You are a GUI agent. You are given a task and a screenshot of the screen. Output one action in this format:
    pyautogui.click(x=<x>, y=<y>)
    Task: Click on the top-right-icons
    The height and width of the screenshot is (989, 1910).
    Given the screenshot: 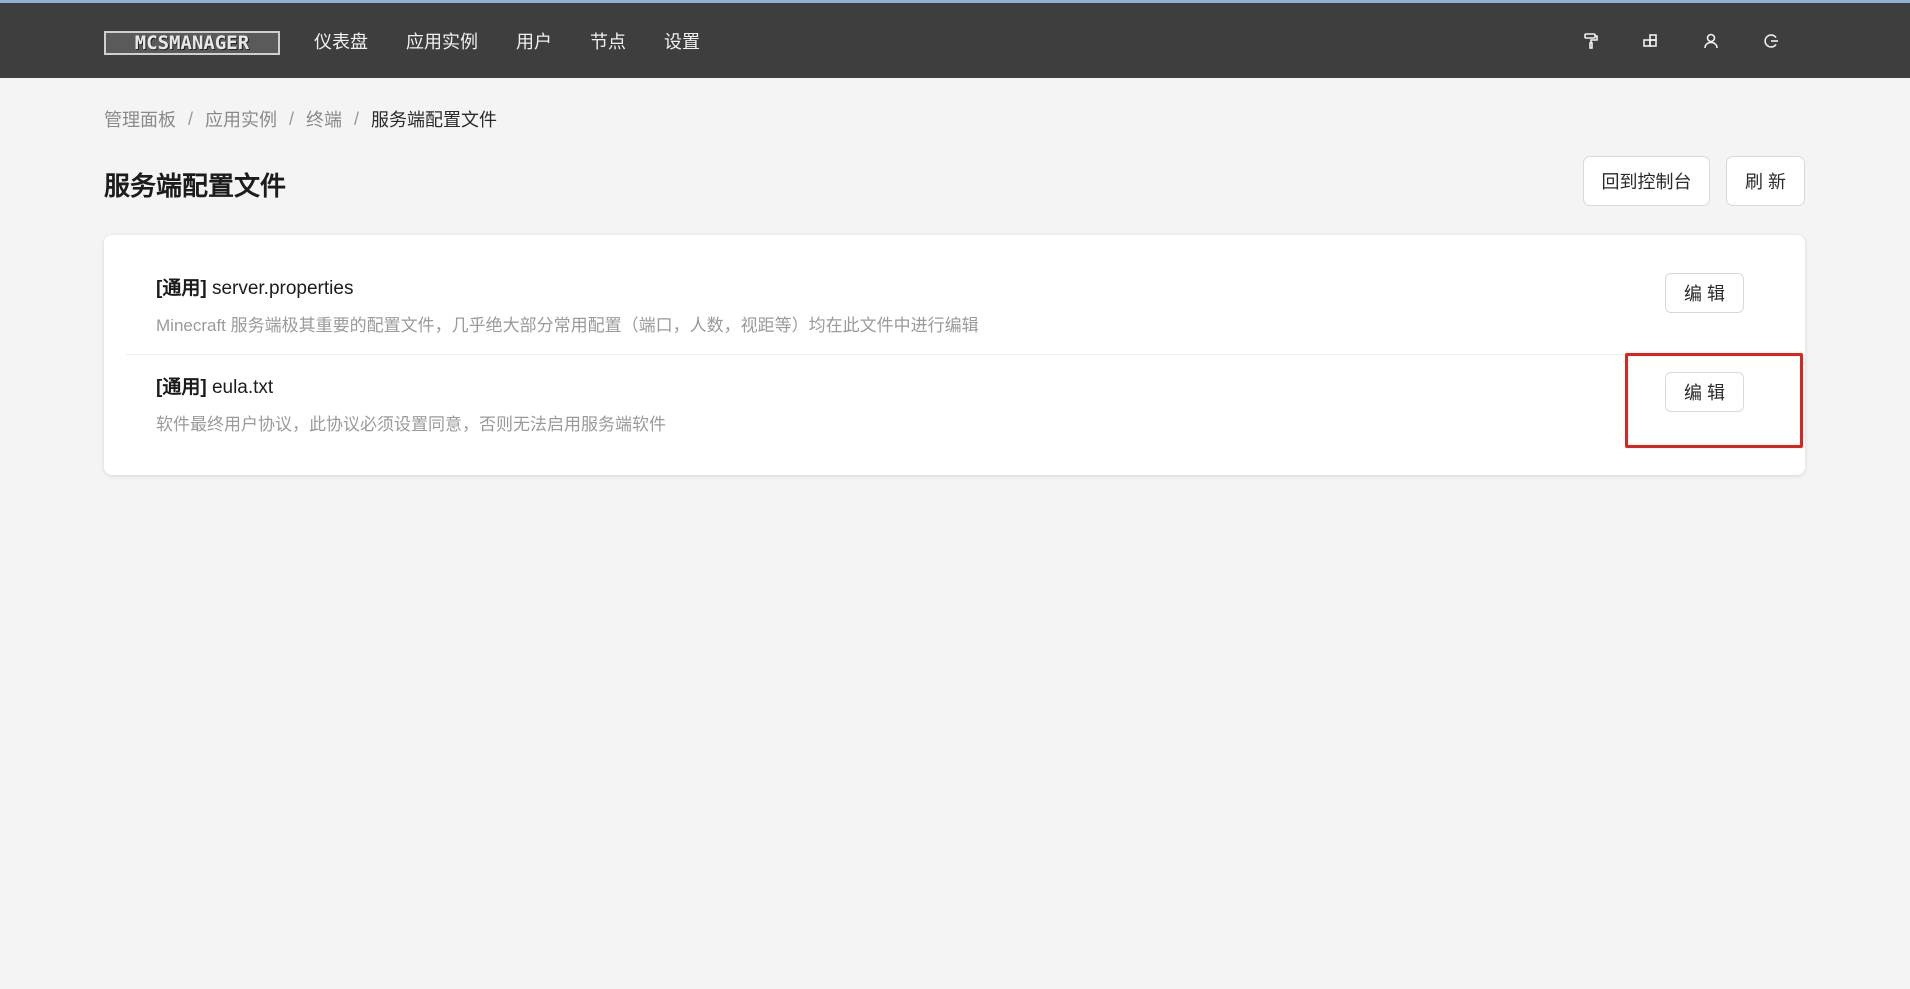 What is the action you would take?
    pyautogui.click(x=1662, y=41)
    